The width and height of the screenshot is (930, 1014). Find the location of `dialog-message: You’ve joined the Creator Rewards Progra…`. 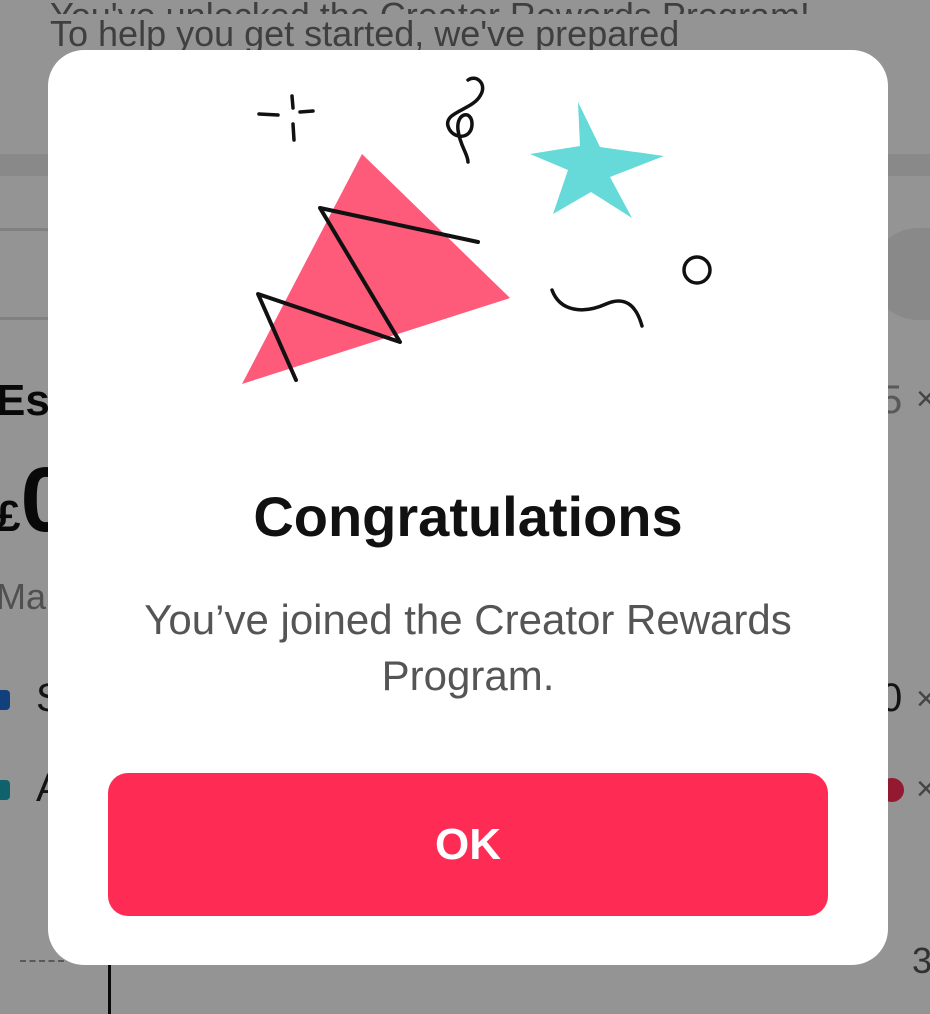

dialog-message: You’ve joined the Creator Rewards Progra… is located at coordinates (468, 647).